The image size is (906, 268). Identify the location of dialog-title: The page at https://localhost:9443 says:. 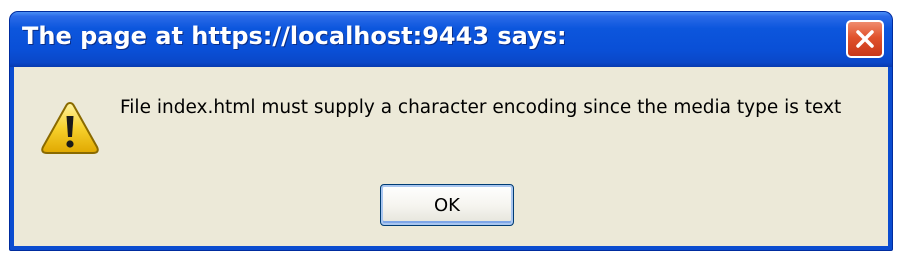
(294, 36).